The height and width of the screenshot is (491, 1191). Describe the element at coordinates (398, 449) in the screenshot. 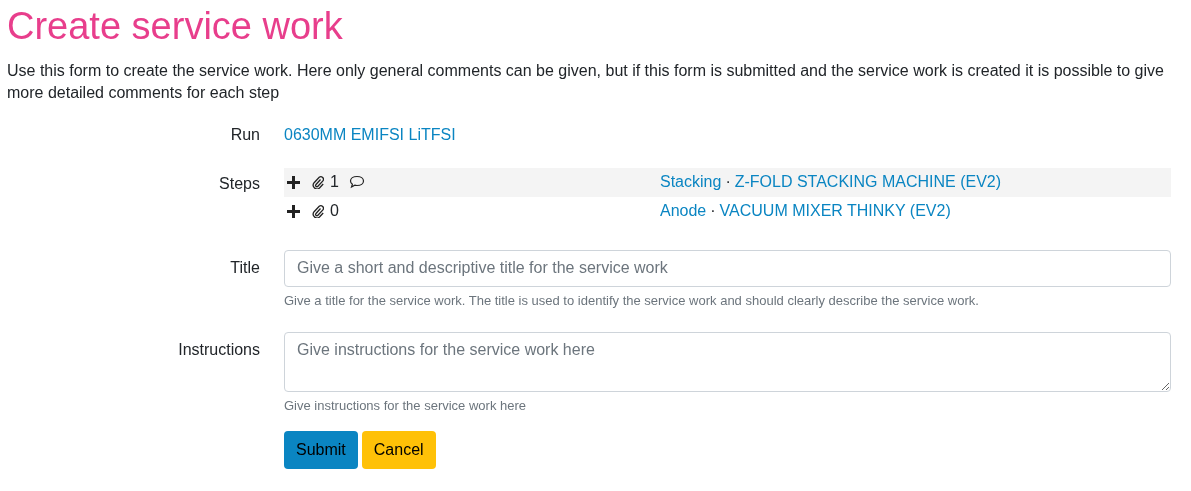

I see `cancel-button: Cancel` at that location.